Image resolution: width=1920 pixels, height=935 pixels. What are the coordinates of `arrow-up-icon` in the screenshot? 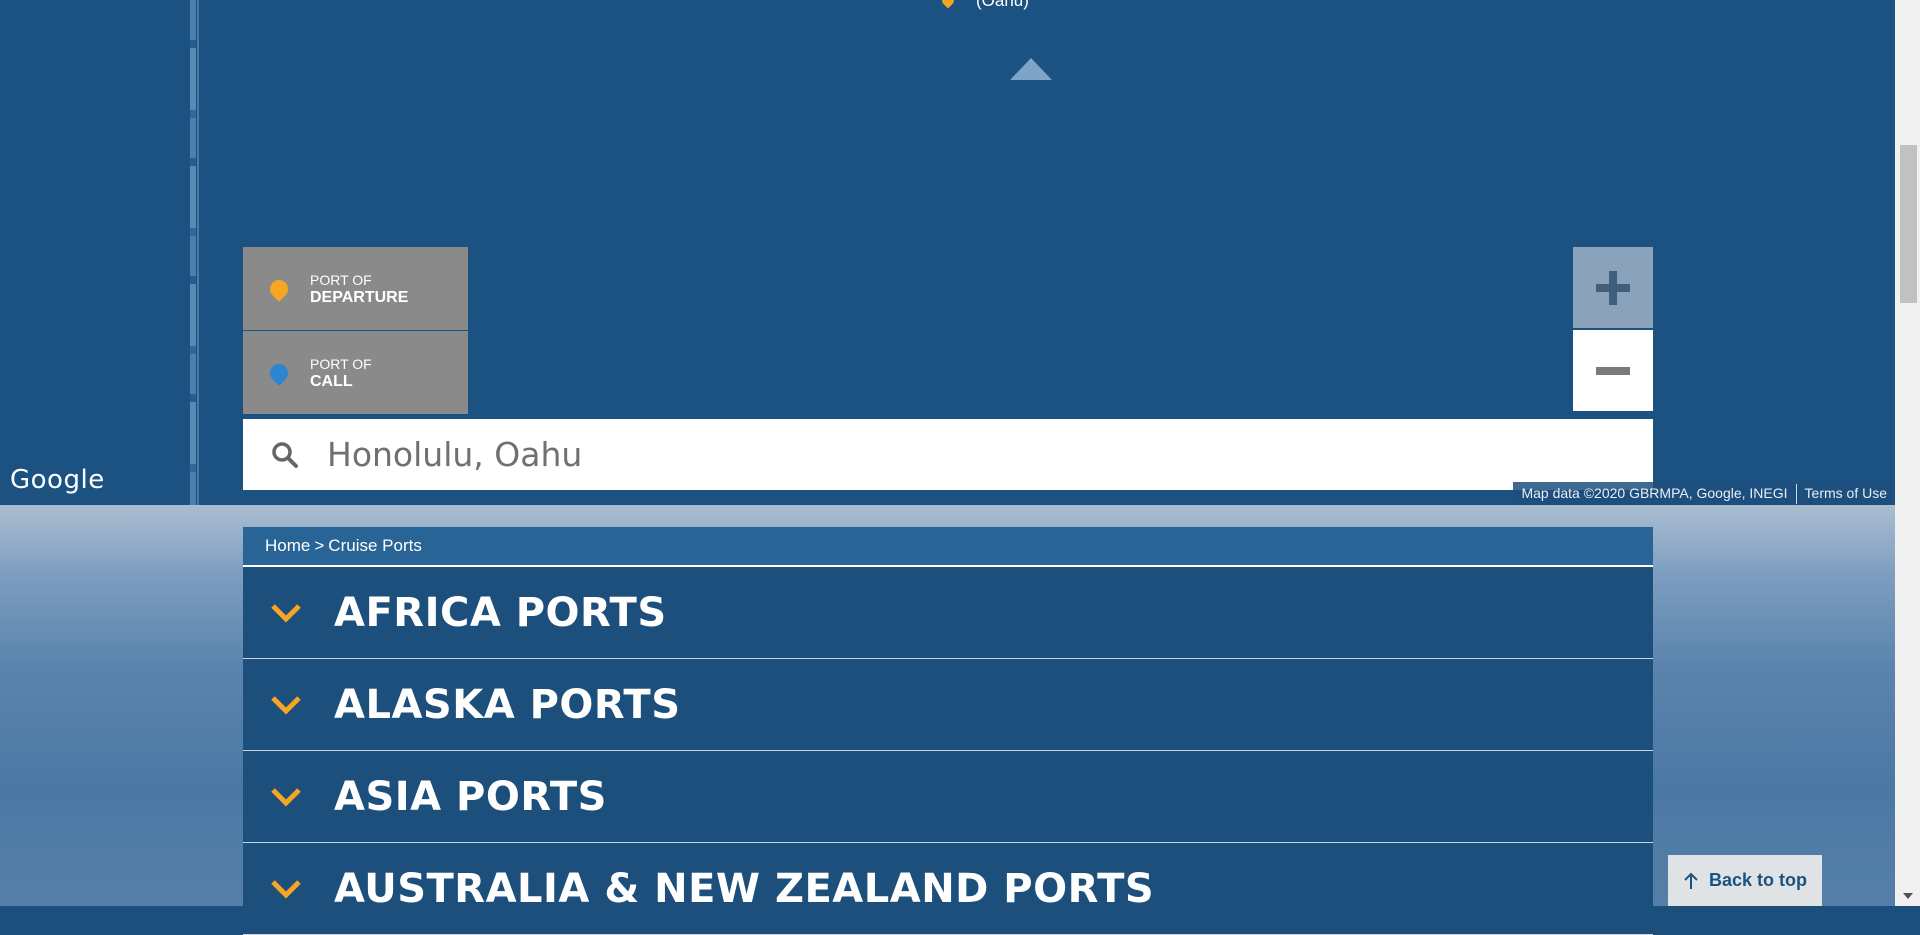 It's located at (1691, 881).